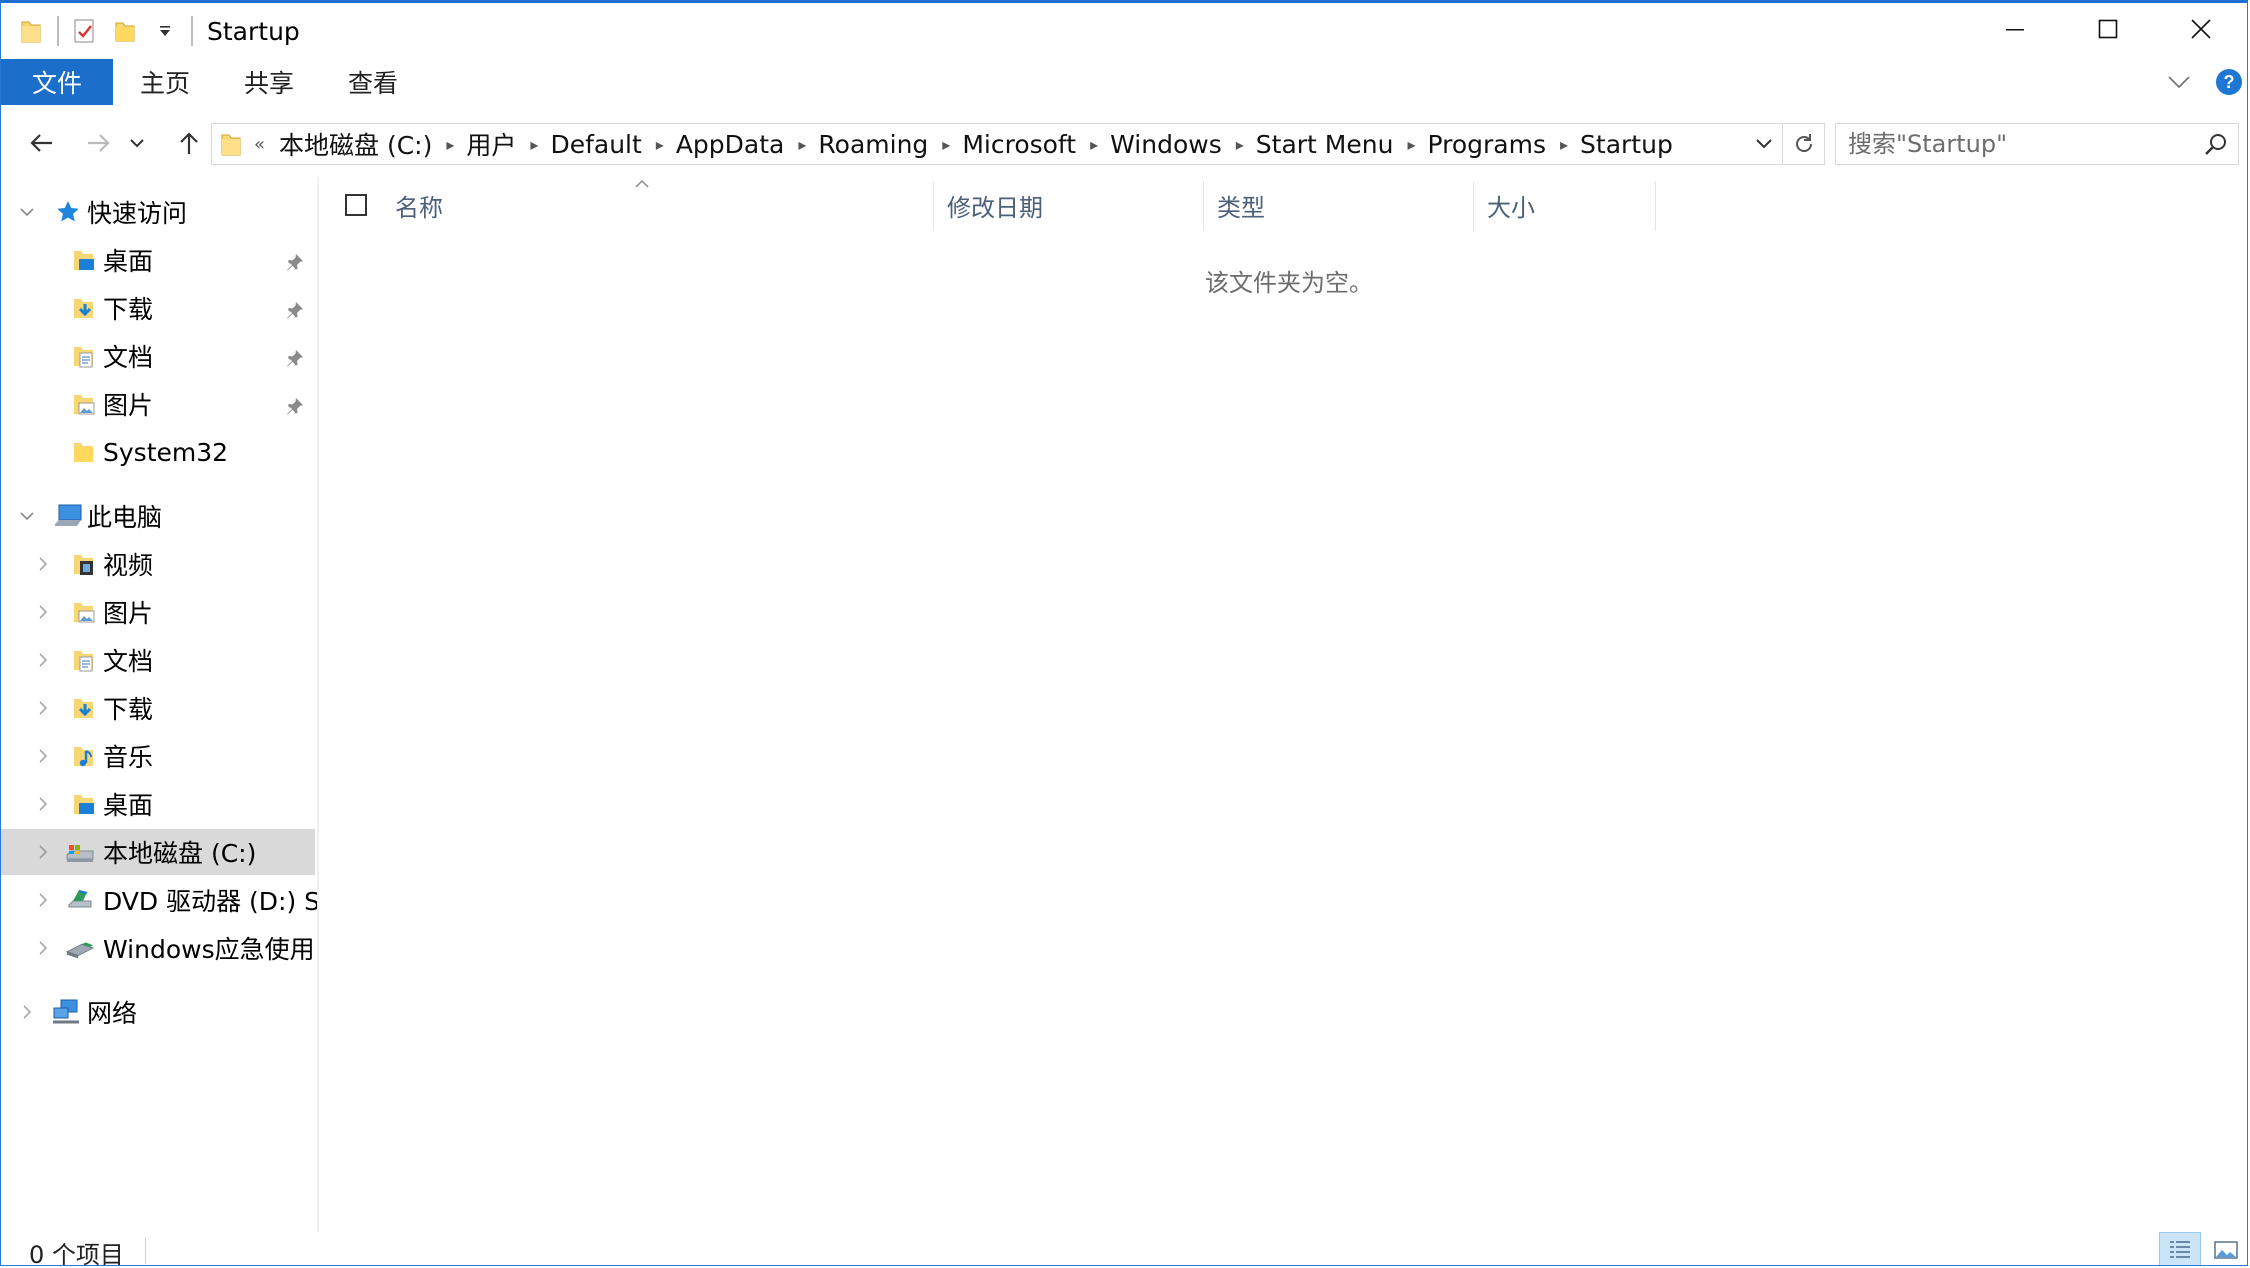 The width and height of the screenshot is (2250, 1268). I want to click on select-all-checkbox, so click(356, 205).